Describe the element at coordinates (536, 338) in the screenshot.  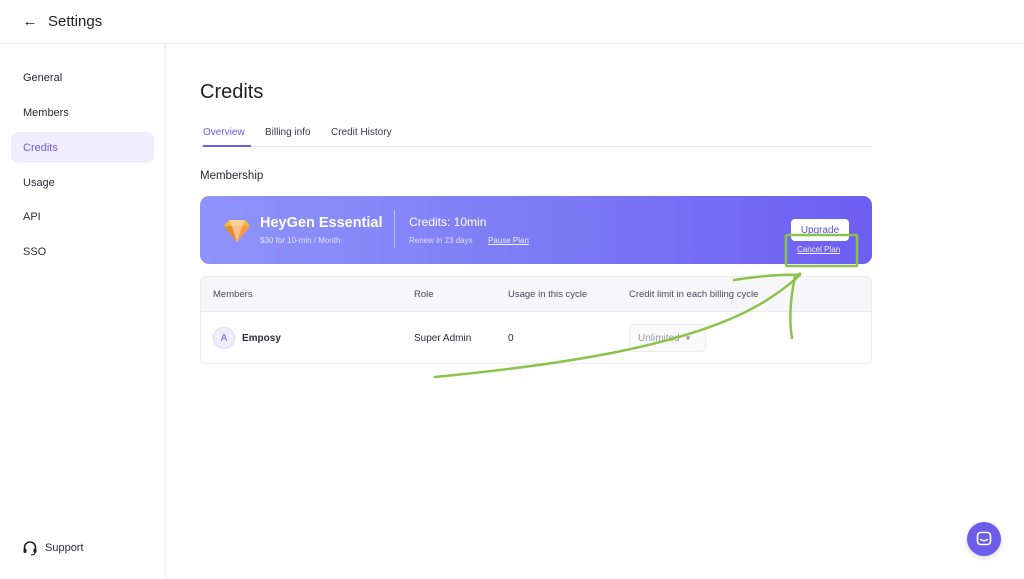
I see `table-row: A Emposy Super Admin 0 Unlimited ▾` at that location.